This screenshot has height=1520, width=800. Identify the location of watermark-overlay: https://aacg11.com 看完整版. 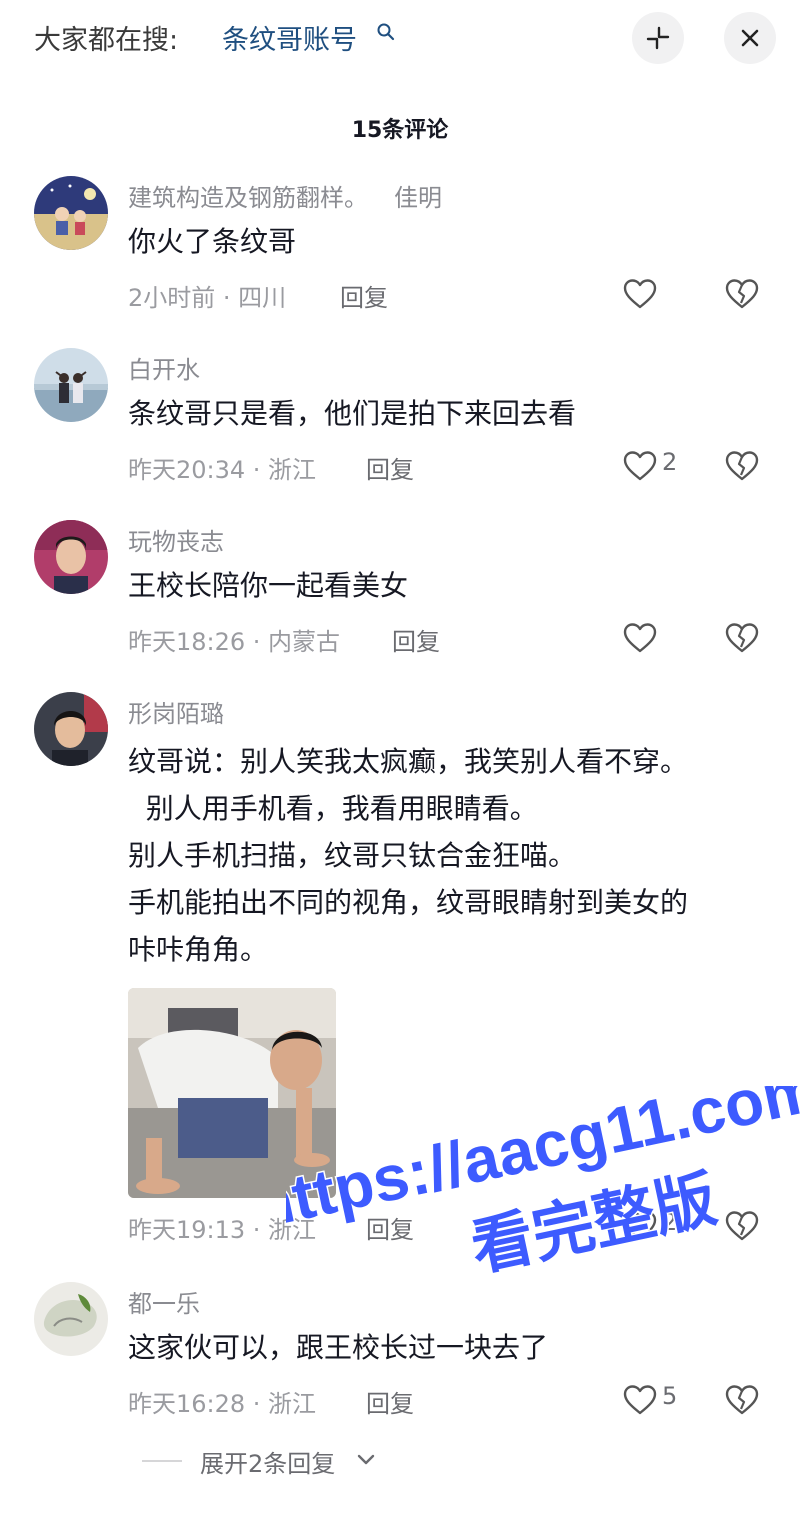
(543, 1186).